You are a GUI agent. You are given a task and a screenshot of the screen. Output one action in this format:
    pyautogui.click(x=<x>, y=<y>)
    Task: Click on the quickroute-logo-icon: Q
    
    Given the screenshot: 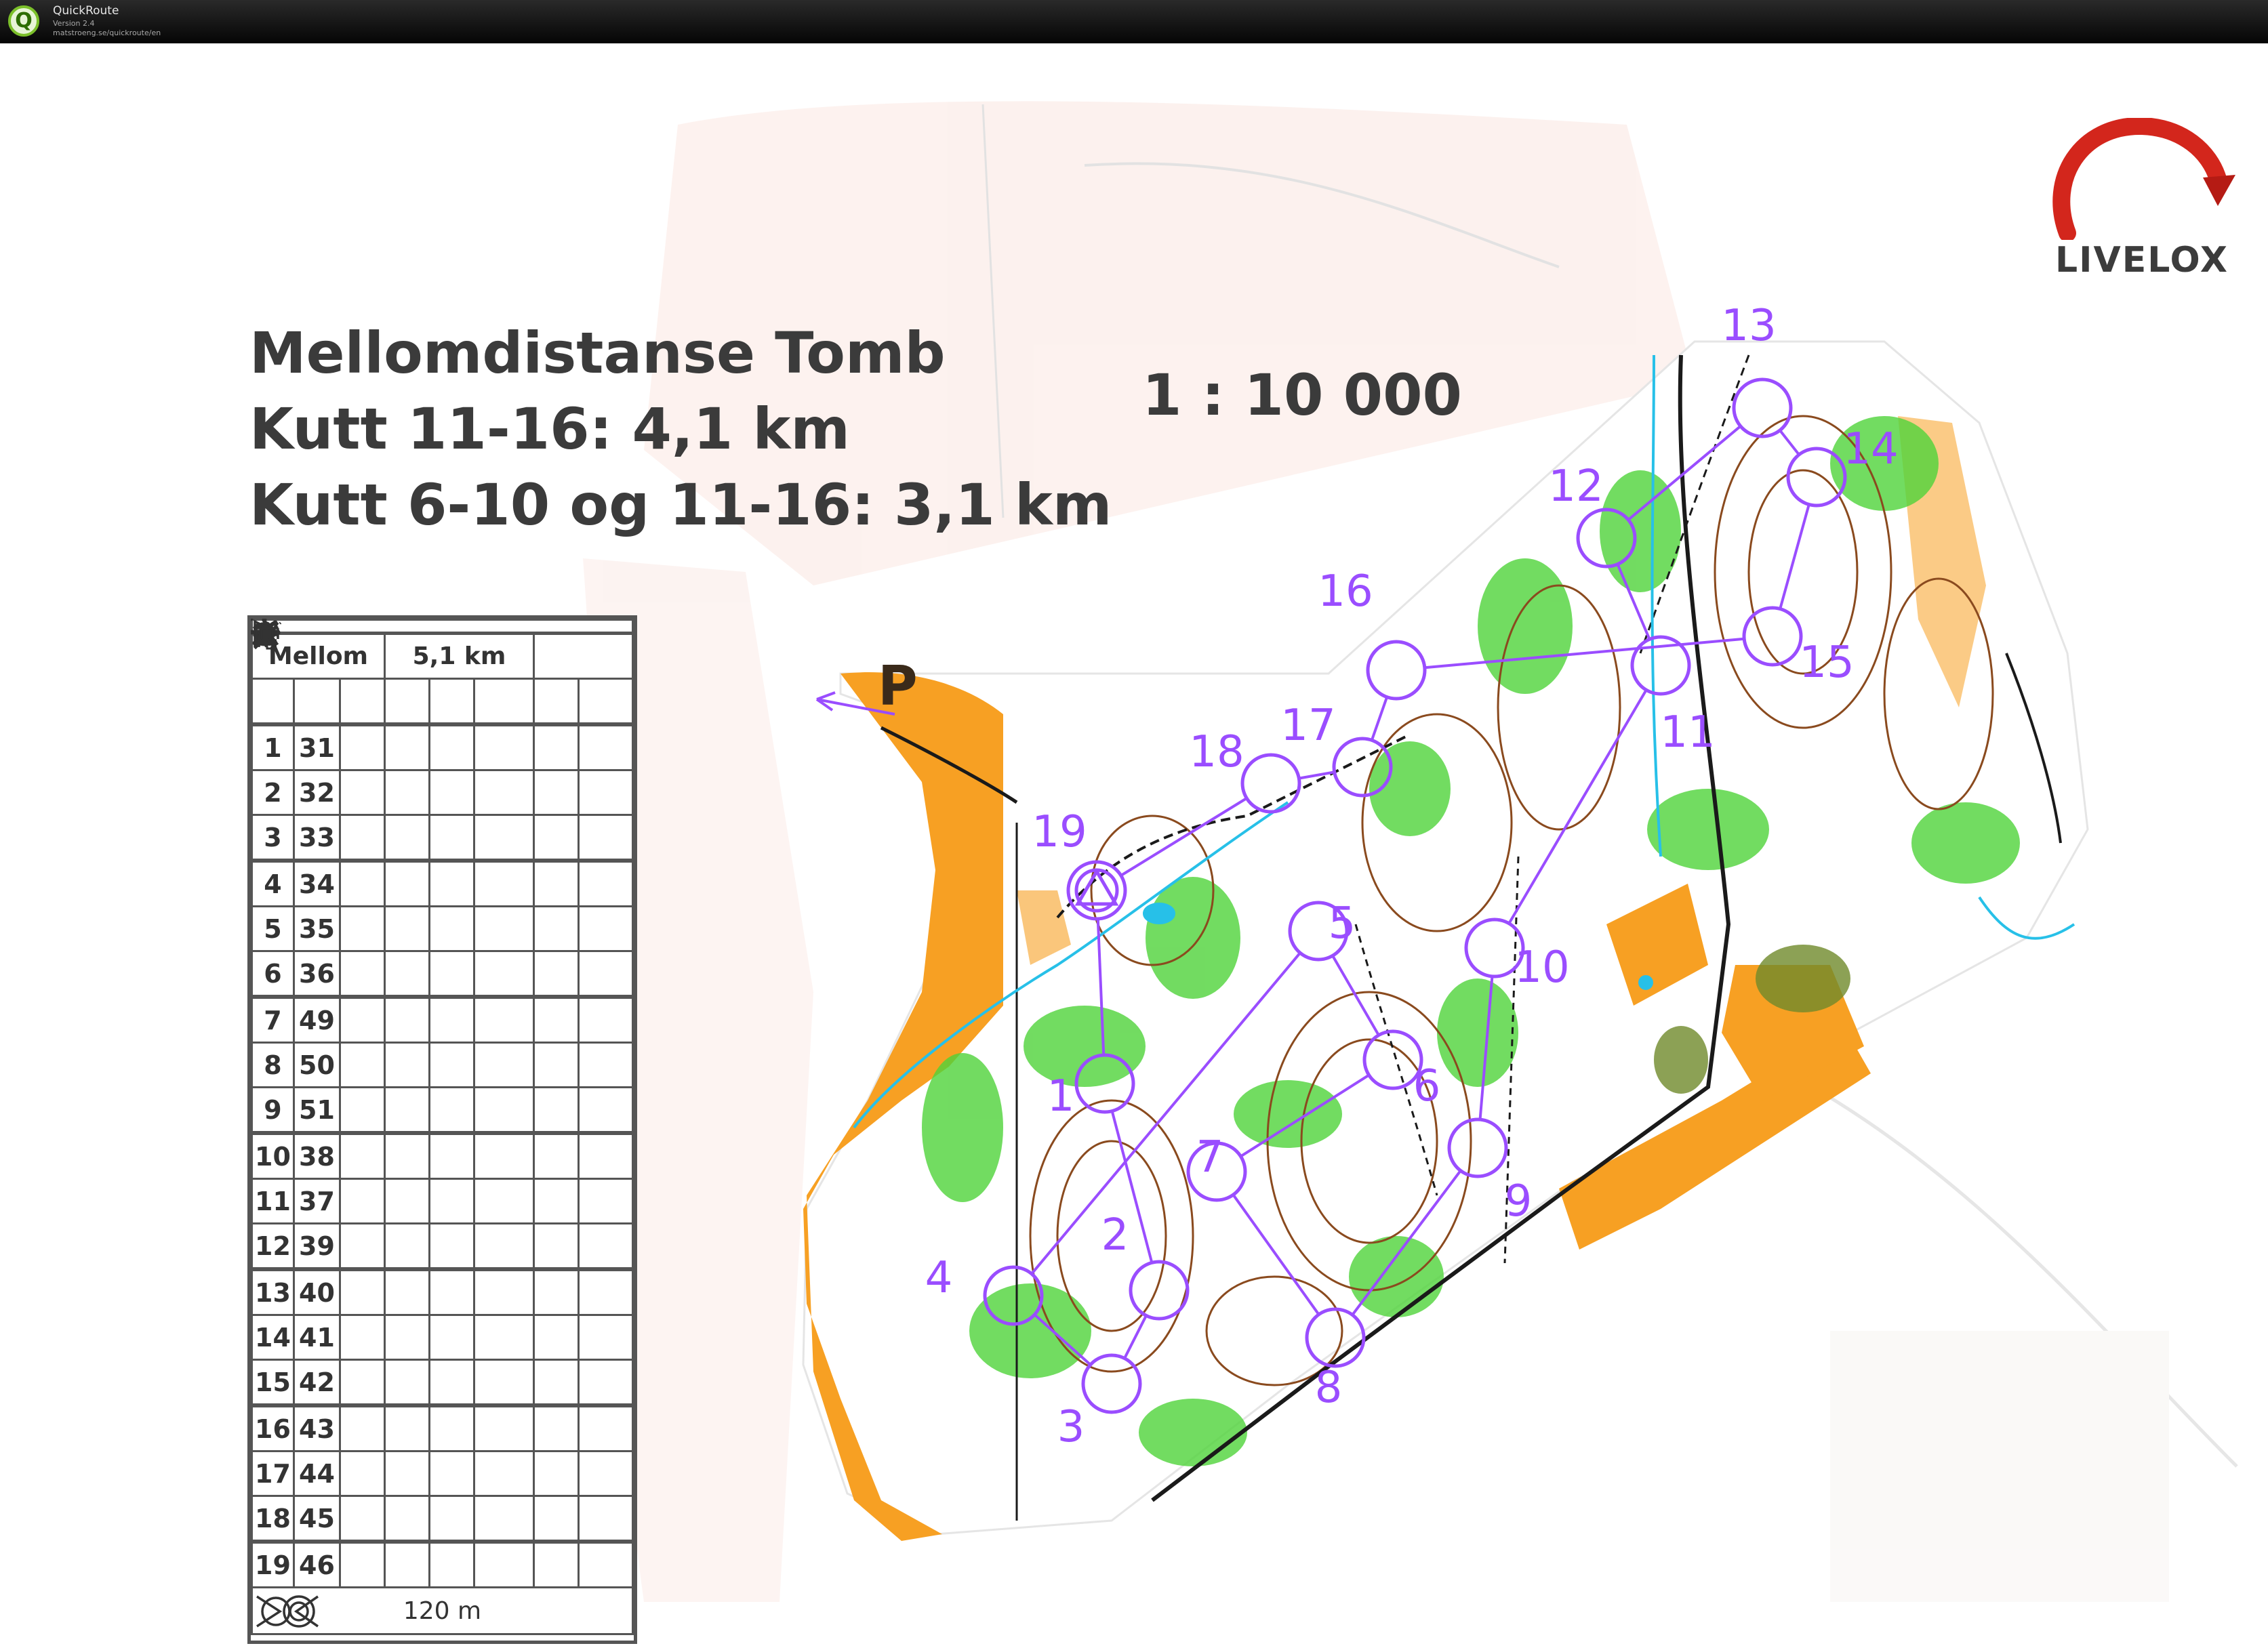 What is the action you would take?
    pyautogui.click(x=23, y=21)
    